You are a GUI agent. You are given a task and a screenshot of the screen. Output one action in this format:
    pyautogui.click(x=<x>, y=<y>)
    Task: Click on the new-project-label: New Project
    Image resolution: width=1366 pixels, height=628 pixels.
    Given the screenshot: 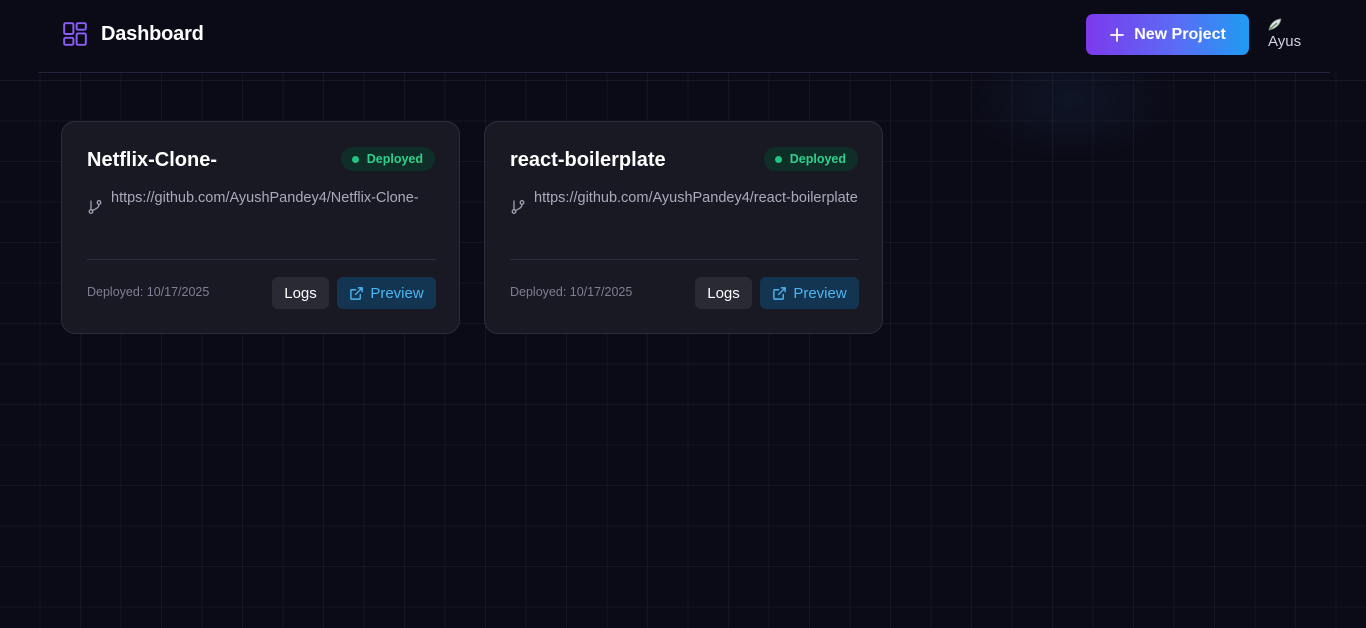 What is the action you would take?
    pyautogui.click(x=1180, y=34)
    